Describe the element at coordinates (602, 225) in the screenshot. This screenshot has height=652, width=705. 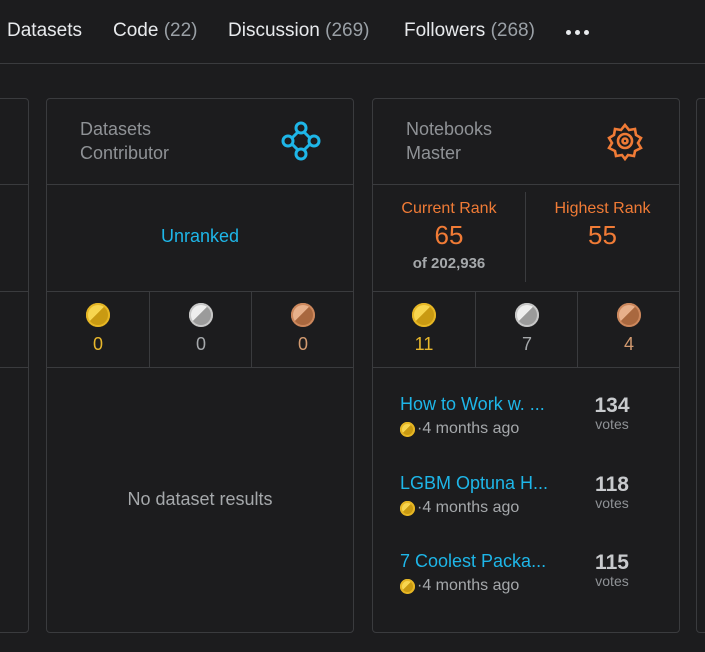
I see `highest-rank: Highest Rank 55` at that location.